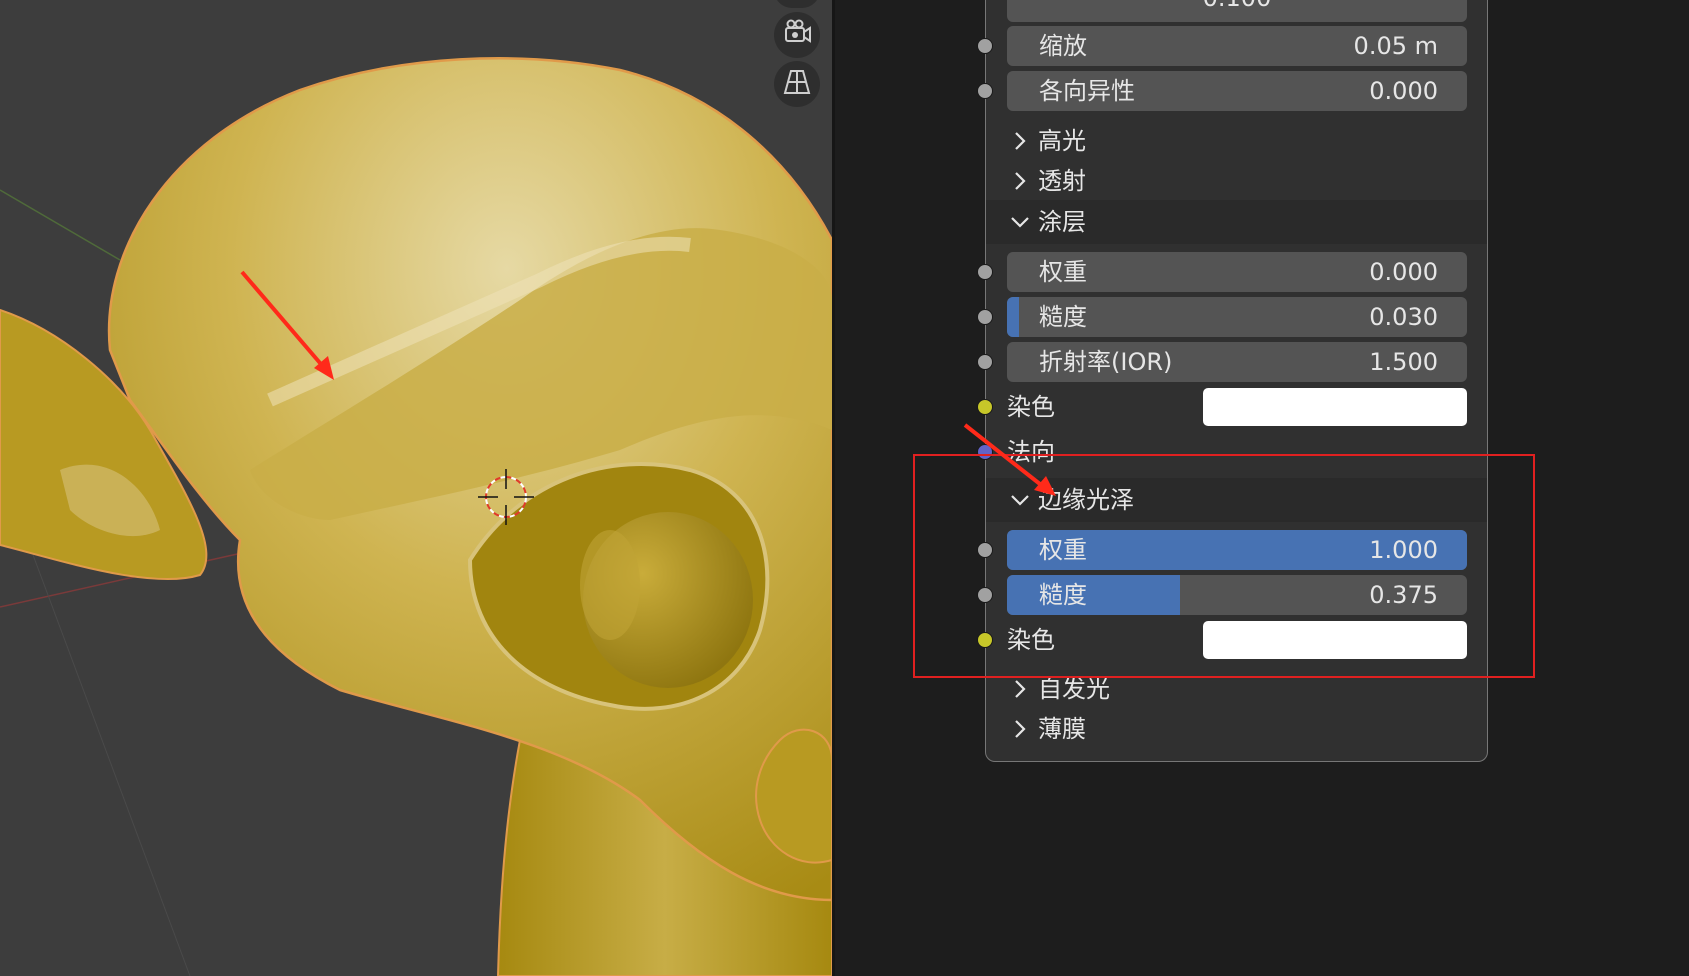  What do you see at coordinates (1062, 222) in the screenshot?
I see `section-coat-label: 涂层` at bounding box center [1062, 222].